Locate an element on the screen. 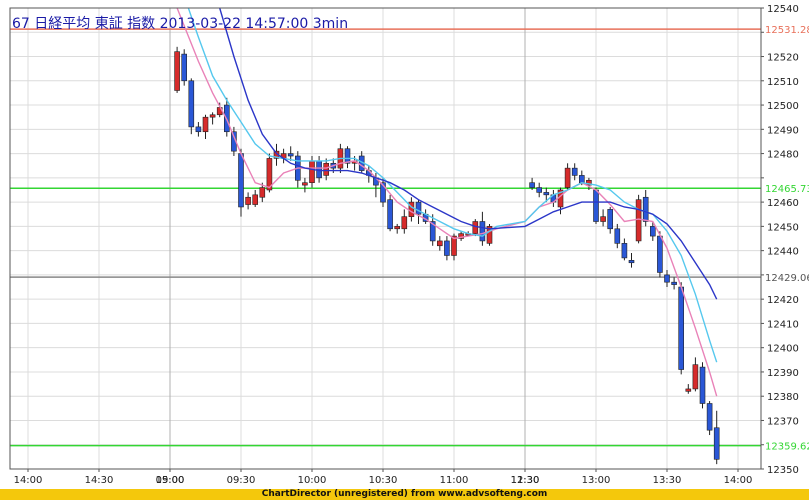  chart-title: 67 日経平均 東証 指数 2013-03-22 14:57:00 3min is located at coordinates (180, 24).